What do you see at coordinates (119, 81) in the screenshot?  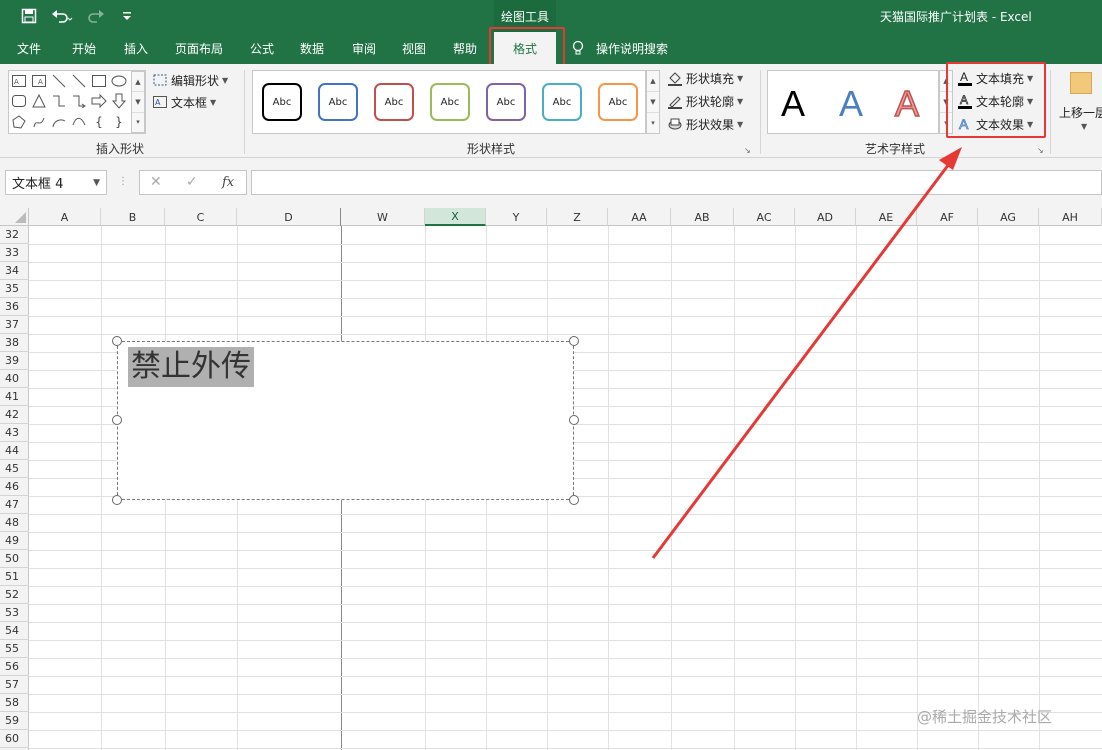 I see `oval-shape-icon` at bounding box center [119, 81].